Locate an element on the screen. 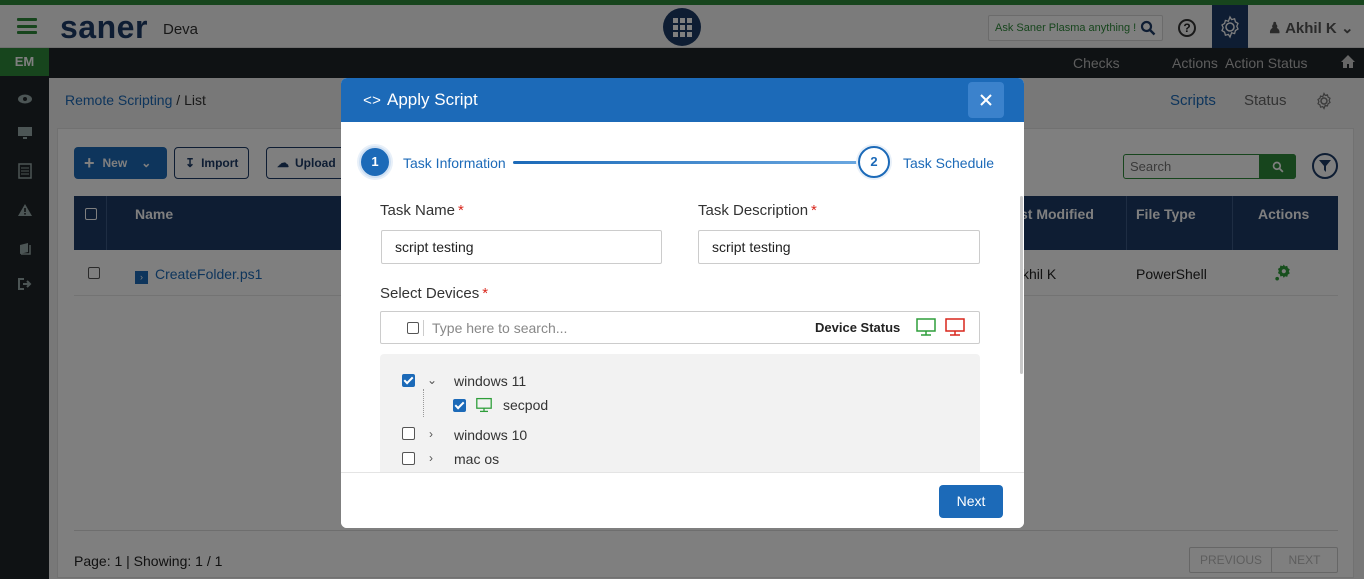  offline-monitor-icon is located at coordinates (955, 328).